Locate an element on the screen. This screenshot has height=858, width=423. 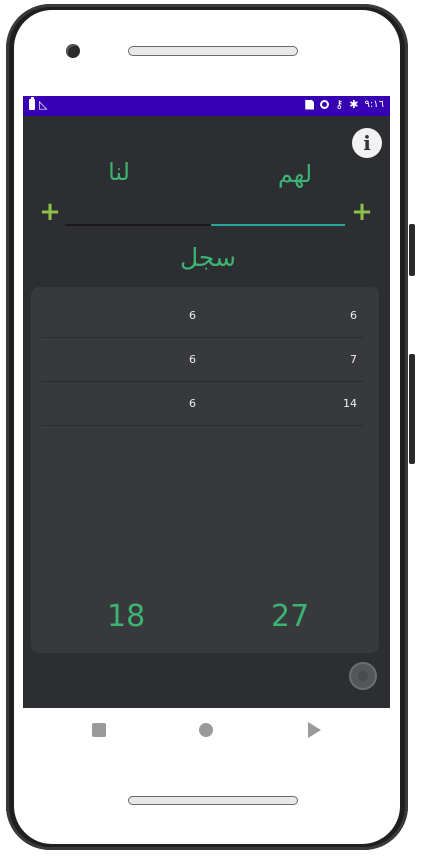
them-score-cell: 7 is located at coordinates (353, 359).